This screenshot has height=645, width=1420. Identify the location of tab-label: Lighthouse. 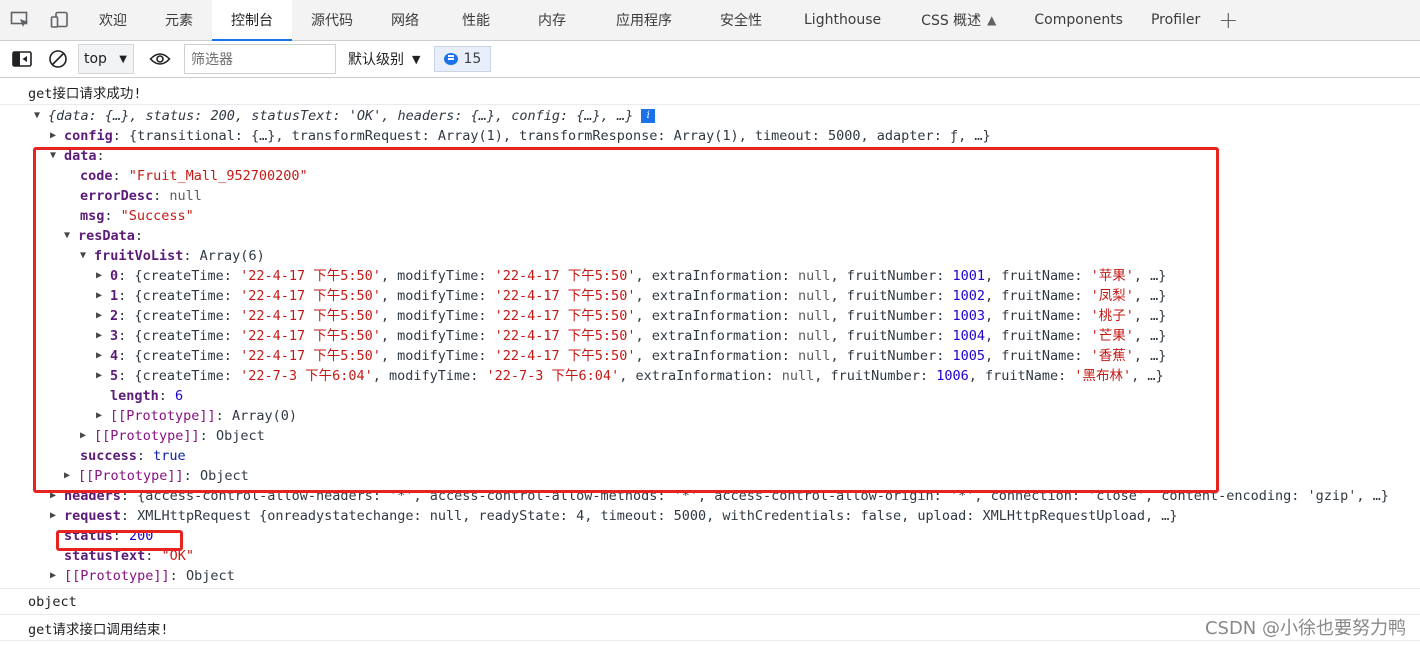
(843, 20).